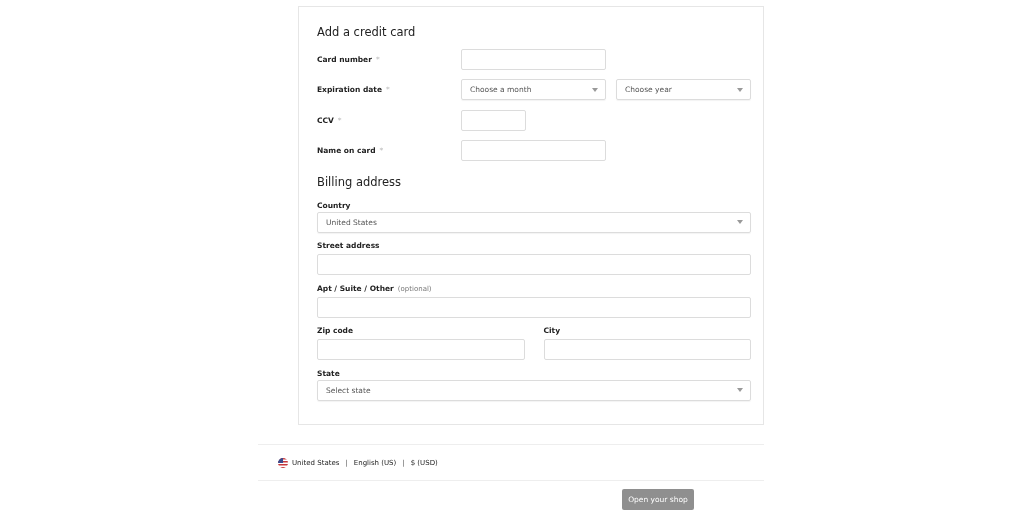  Describe the element at coordinates (283, 462) in the screenshot. I see `flag-icon` at that location.